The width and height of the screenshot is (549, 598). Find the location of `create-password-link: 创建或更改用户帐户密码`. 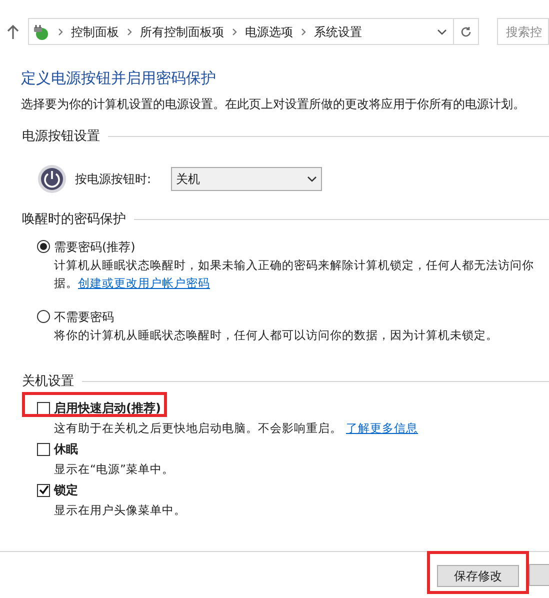

create-password-link: 创建或更改用户帐户密码 is located at coordinates (144, 283).